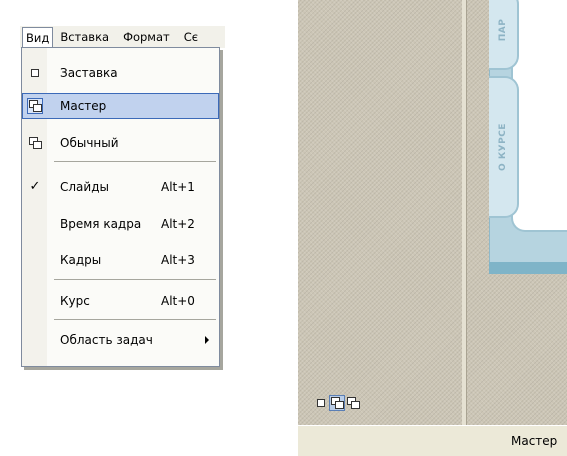  I want to click on menu-bar: Вид Вставка Формат Сє, so click(122, 37).